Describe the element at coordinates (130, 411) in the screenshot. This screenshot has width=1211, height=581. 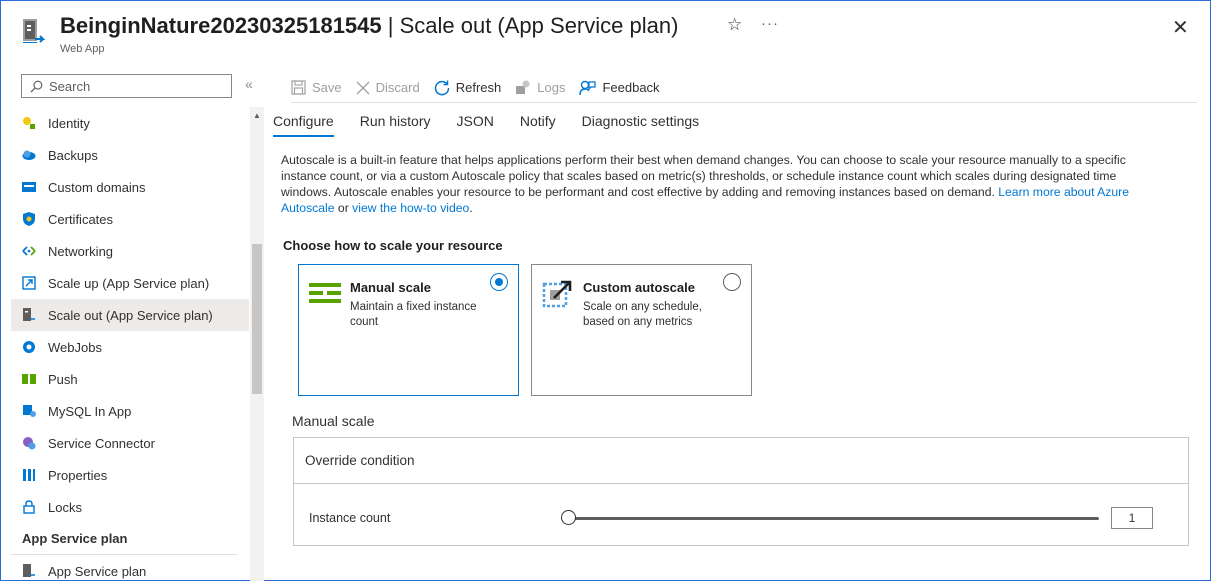
I see `sidebar-item-mysql: MySQL In App` at that location.